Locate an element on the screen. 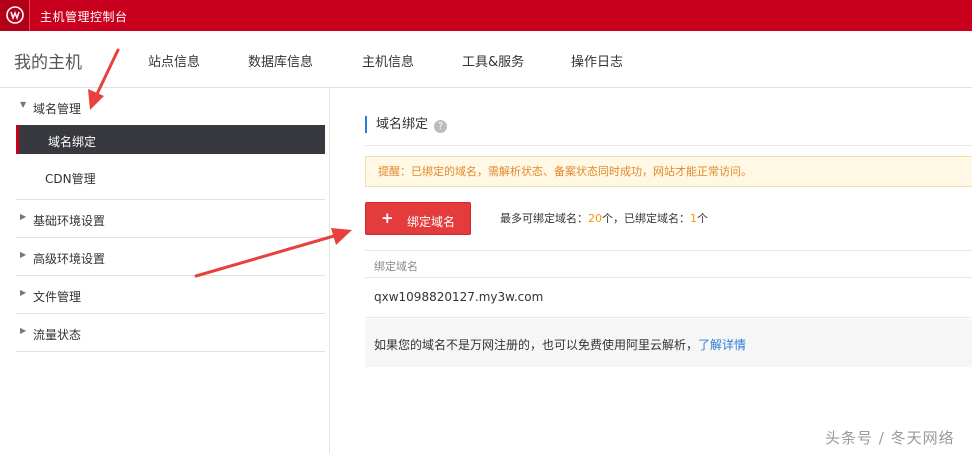 The width and height of the screenshot is (972, 453). button-label: 绑定域名 is located at coordinates (431, 222).